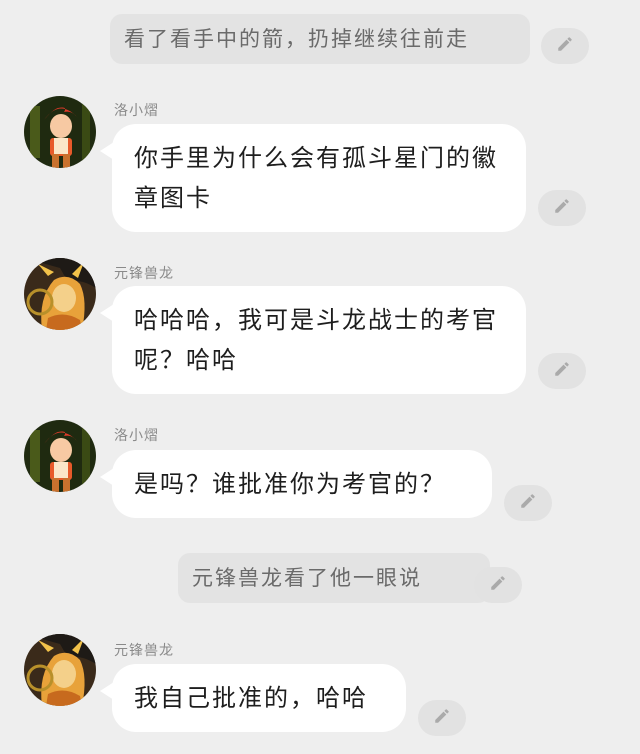 The width and height of the screenshot is (640, 754). Describe the element at coordinates (307, 578) in the screenshot. I see `narration-text: 元锋兽龙看了他一眼说` at that location.